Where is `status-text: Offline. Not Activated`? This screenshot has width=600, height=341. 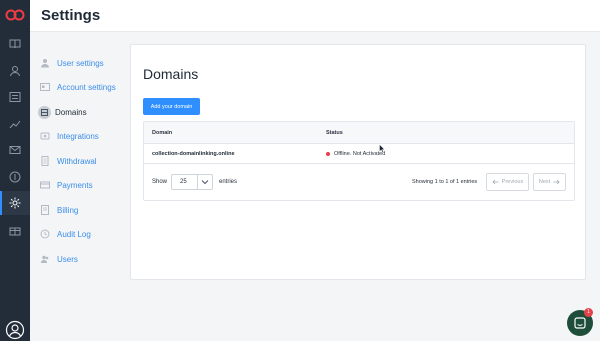 status-text: Offline. Not Activated is located at coordinates (360, 154).